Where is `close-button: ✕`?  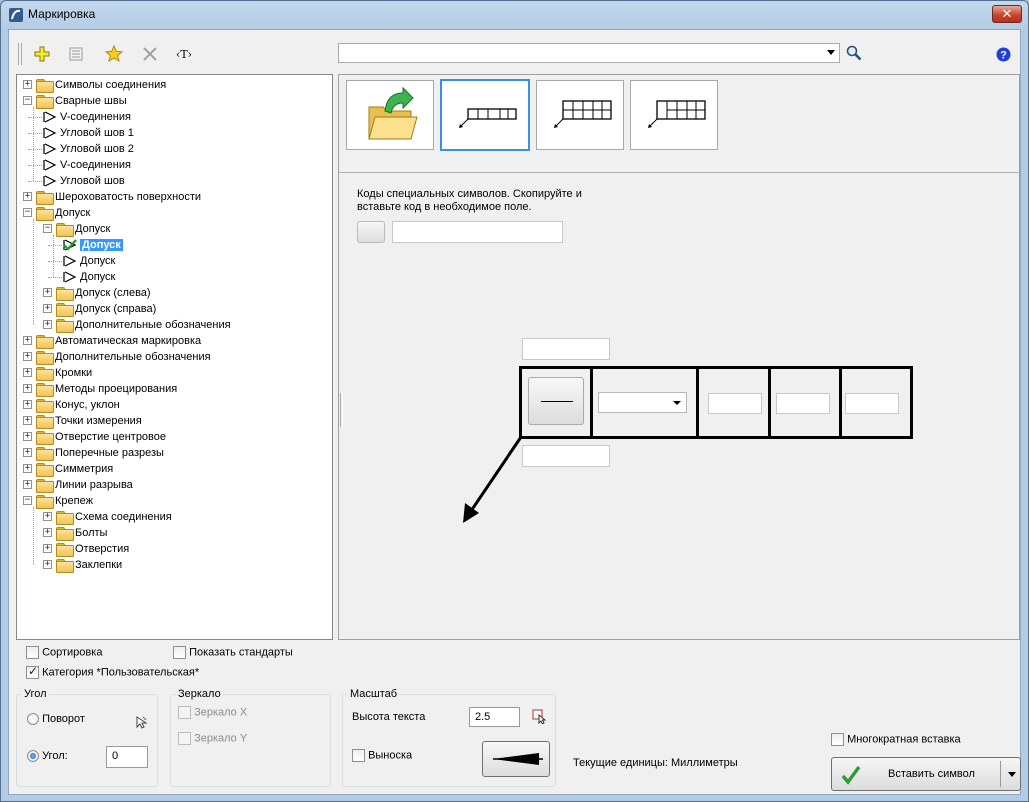 close-button: ✕ is located at coordinates (1007, 14).